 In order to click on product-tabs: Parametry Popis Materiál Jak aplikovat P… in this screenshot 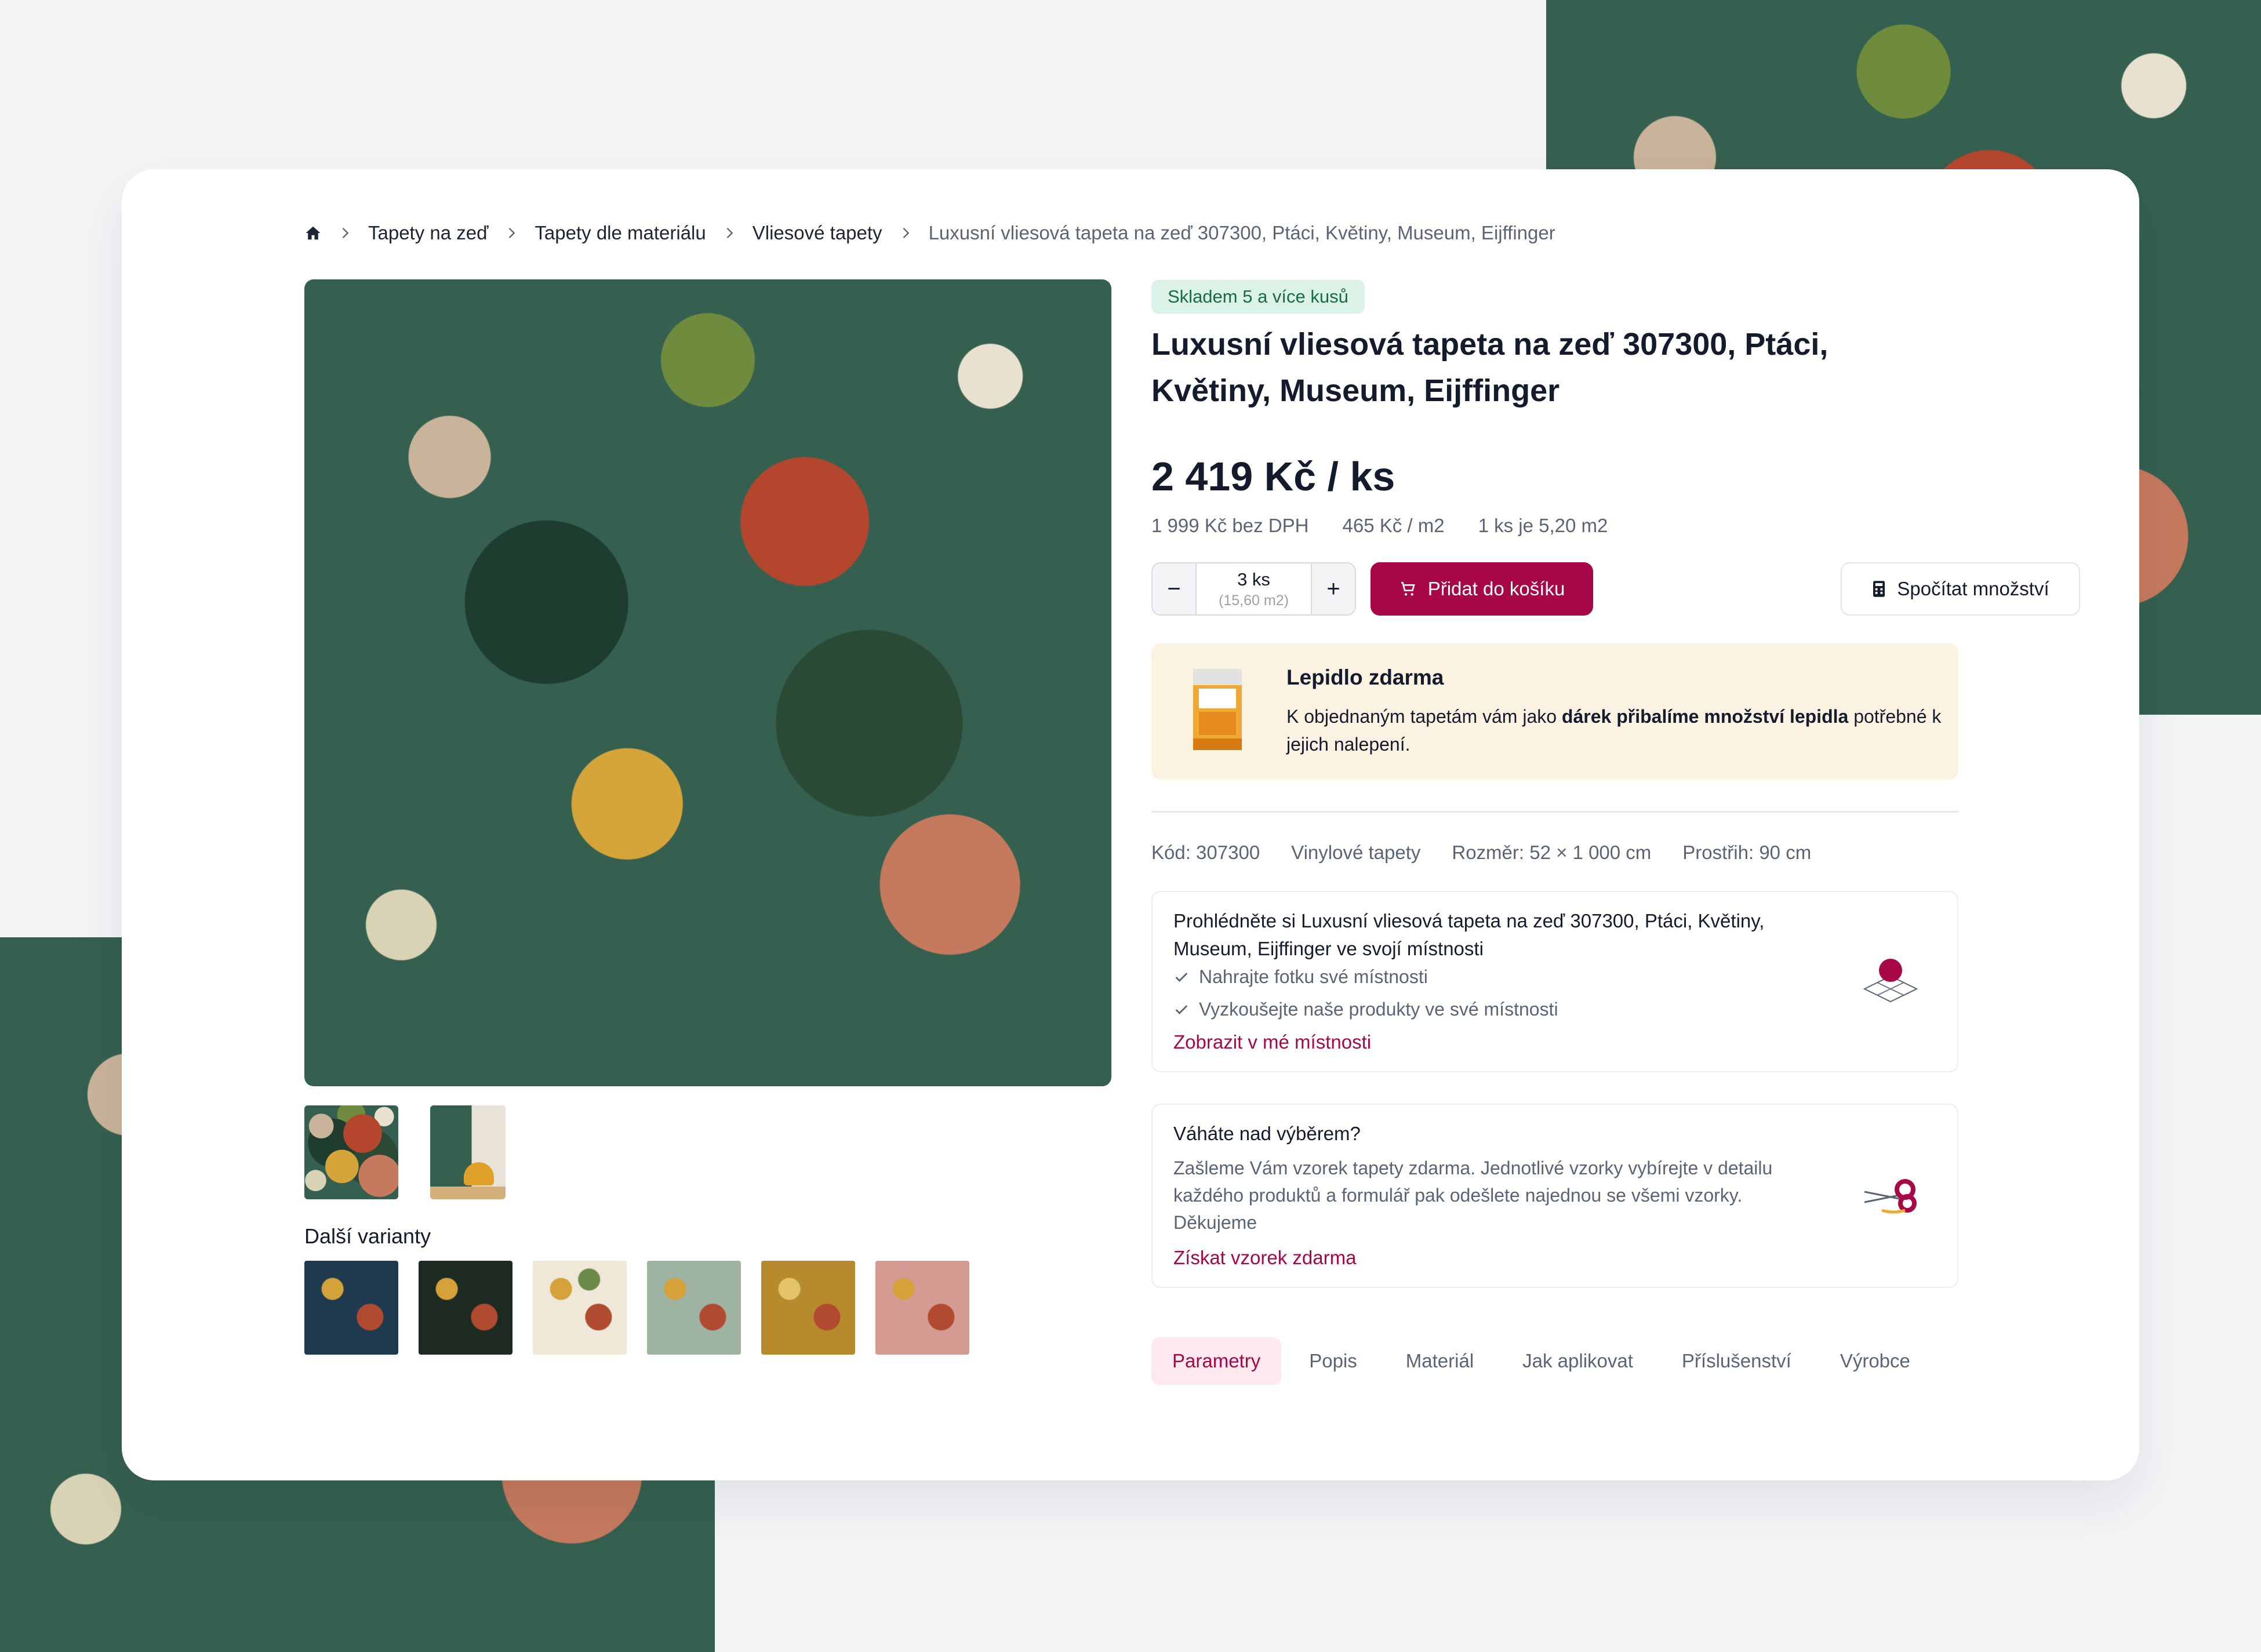, I will do `click(1544, 1361)`.